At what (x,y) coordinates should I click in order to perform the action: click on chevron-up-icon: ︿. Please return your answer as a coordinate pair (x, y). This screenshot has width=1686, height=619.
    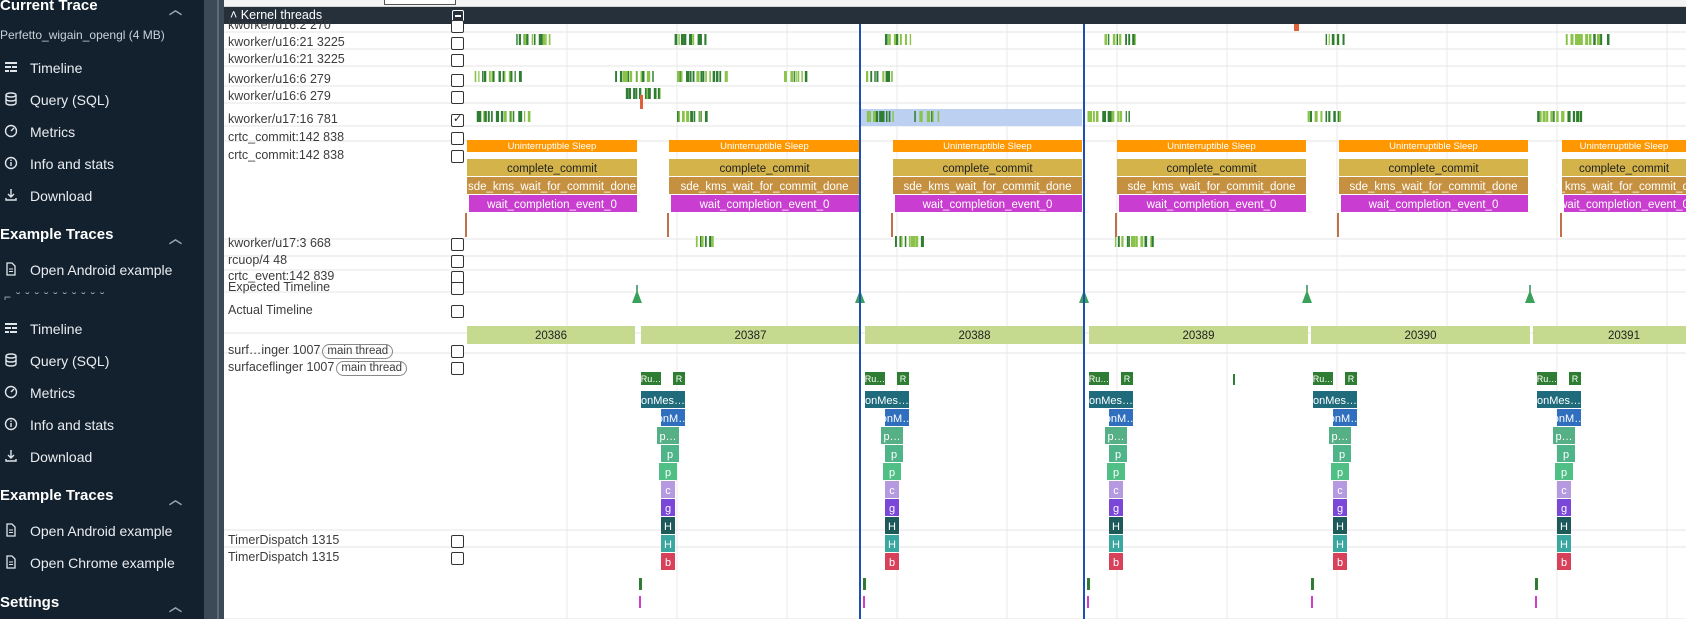
    Looking at the image, I should click on (175, 605).